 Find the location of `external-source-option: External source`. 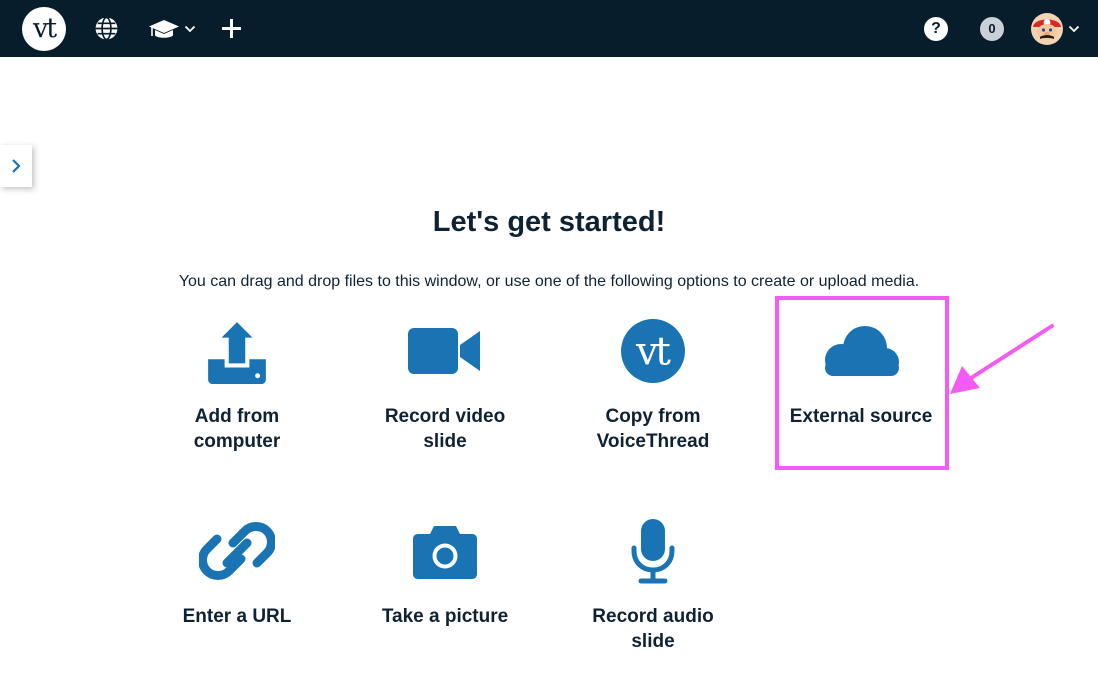

external-source-option: External source is located at coordinates (861, 372).